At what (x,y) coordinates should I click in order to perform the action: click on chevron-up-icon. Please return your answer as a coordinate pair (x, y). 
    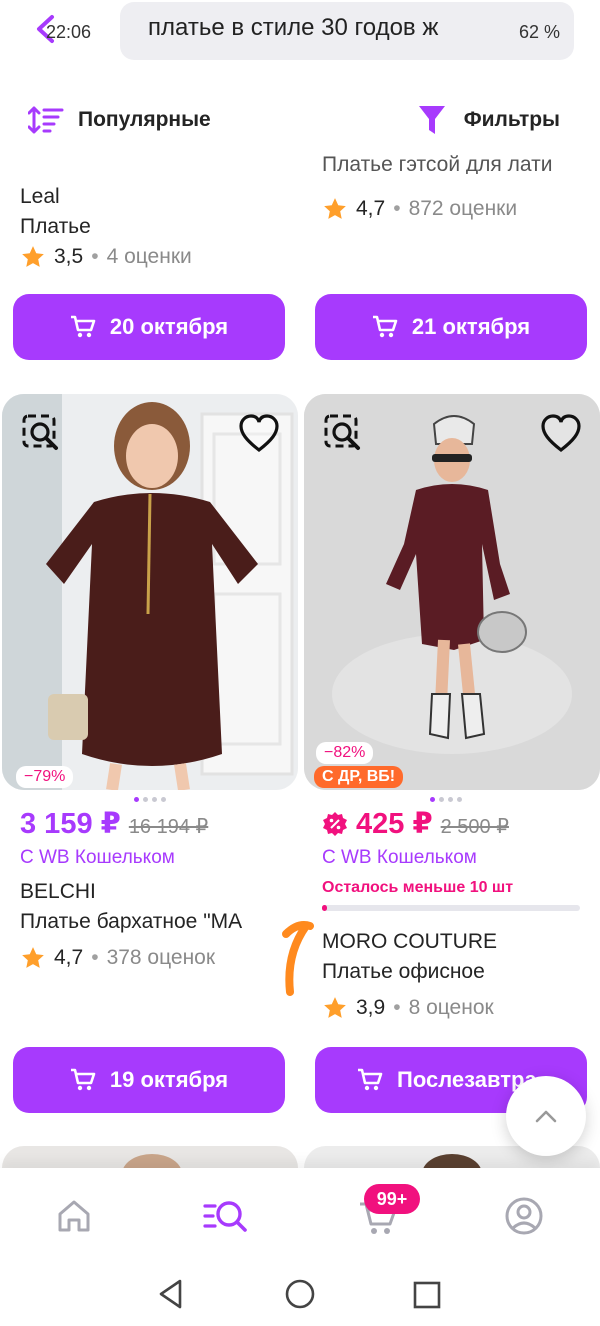
    Looking at the image, I should click on (546, 1116).